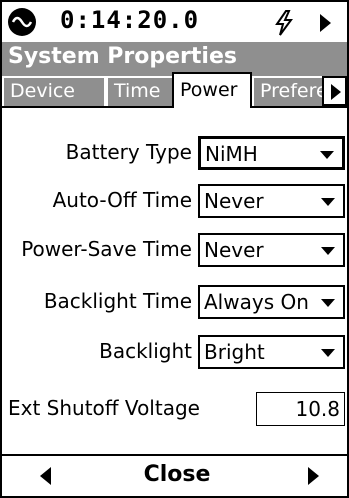 The width and height of the screenshot is (349, 498). Describe the element at coordinates (271, 201) in the screenshot. I see `auto-off-time-select: Never` at that location.